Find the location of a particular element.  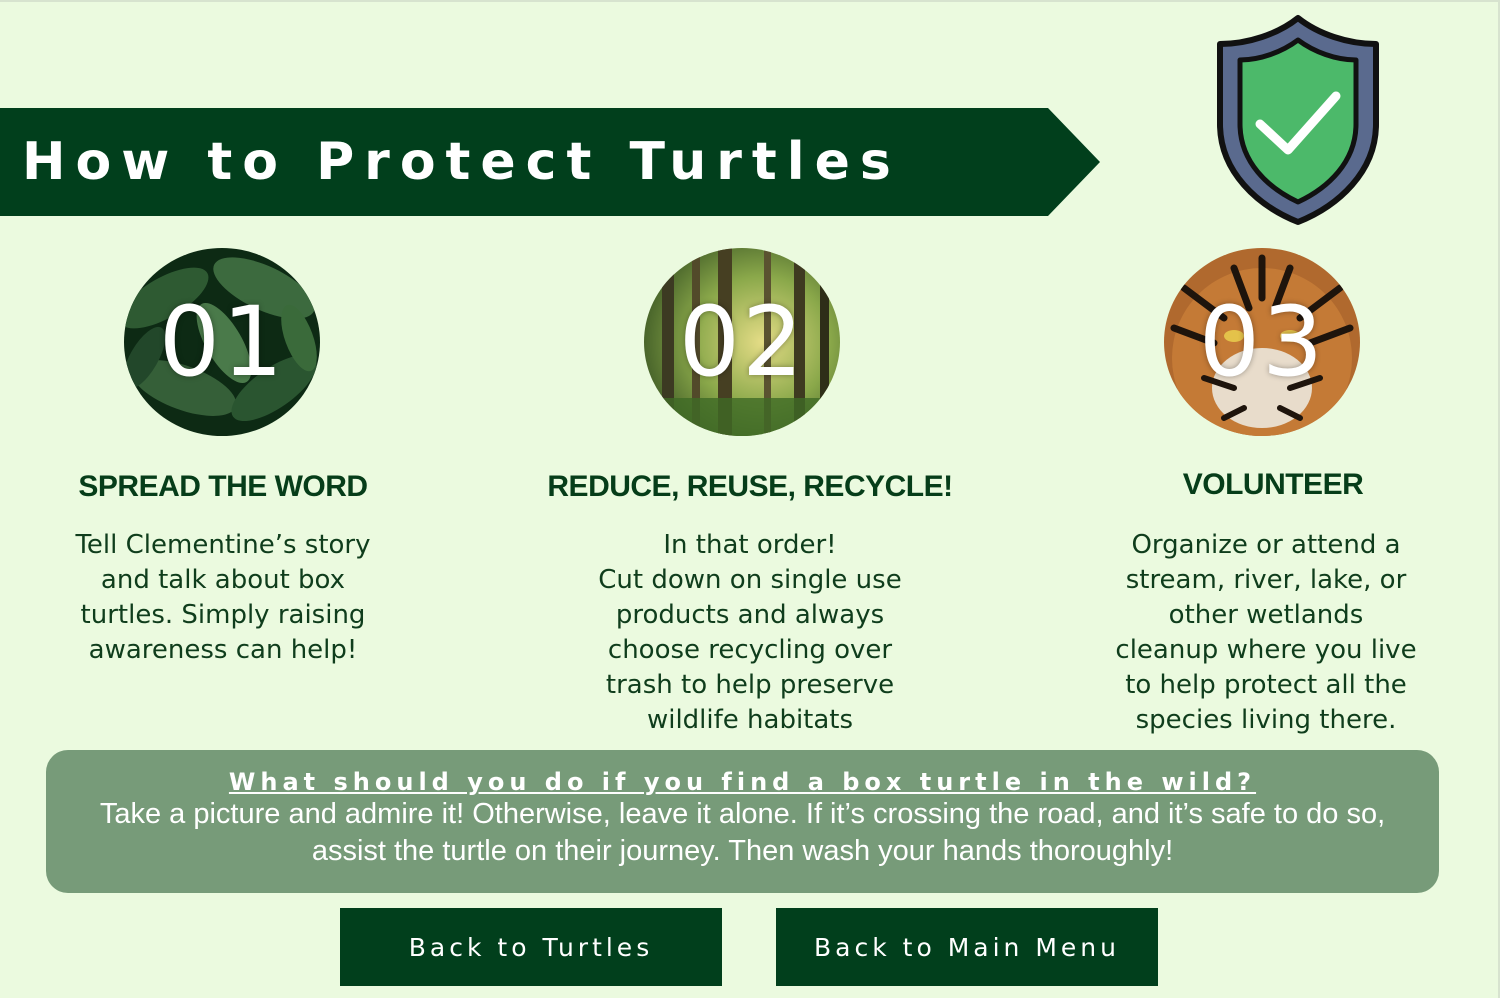

shield-check-icon is located at coordinates (1298, 120).